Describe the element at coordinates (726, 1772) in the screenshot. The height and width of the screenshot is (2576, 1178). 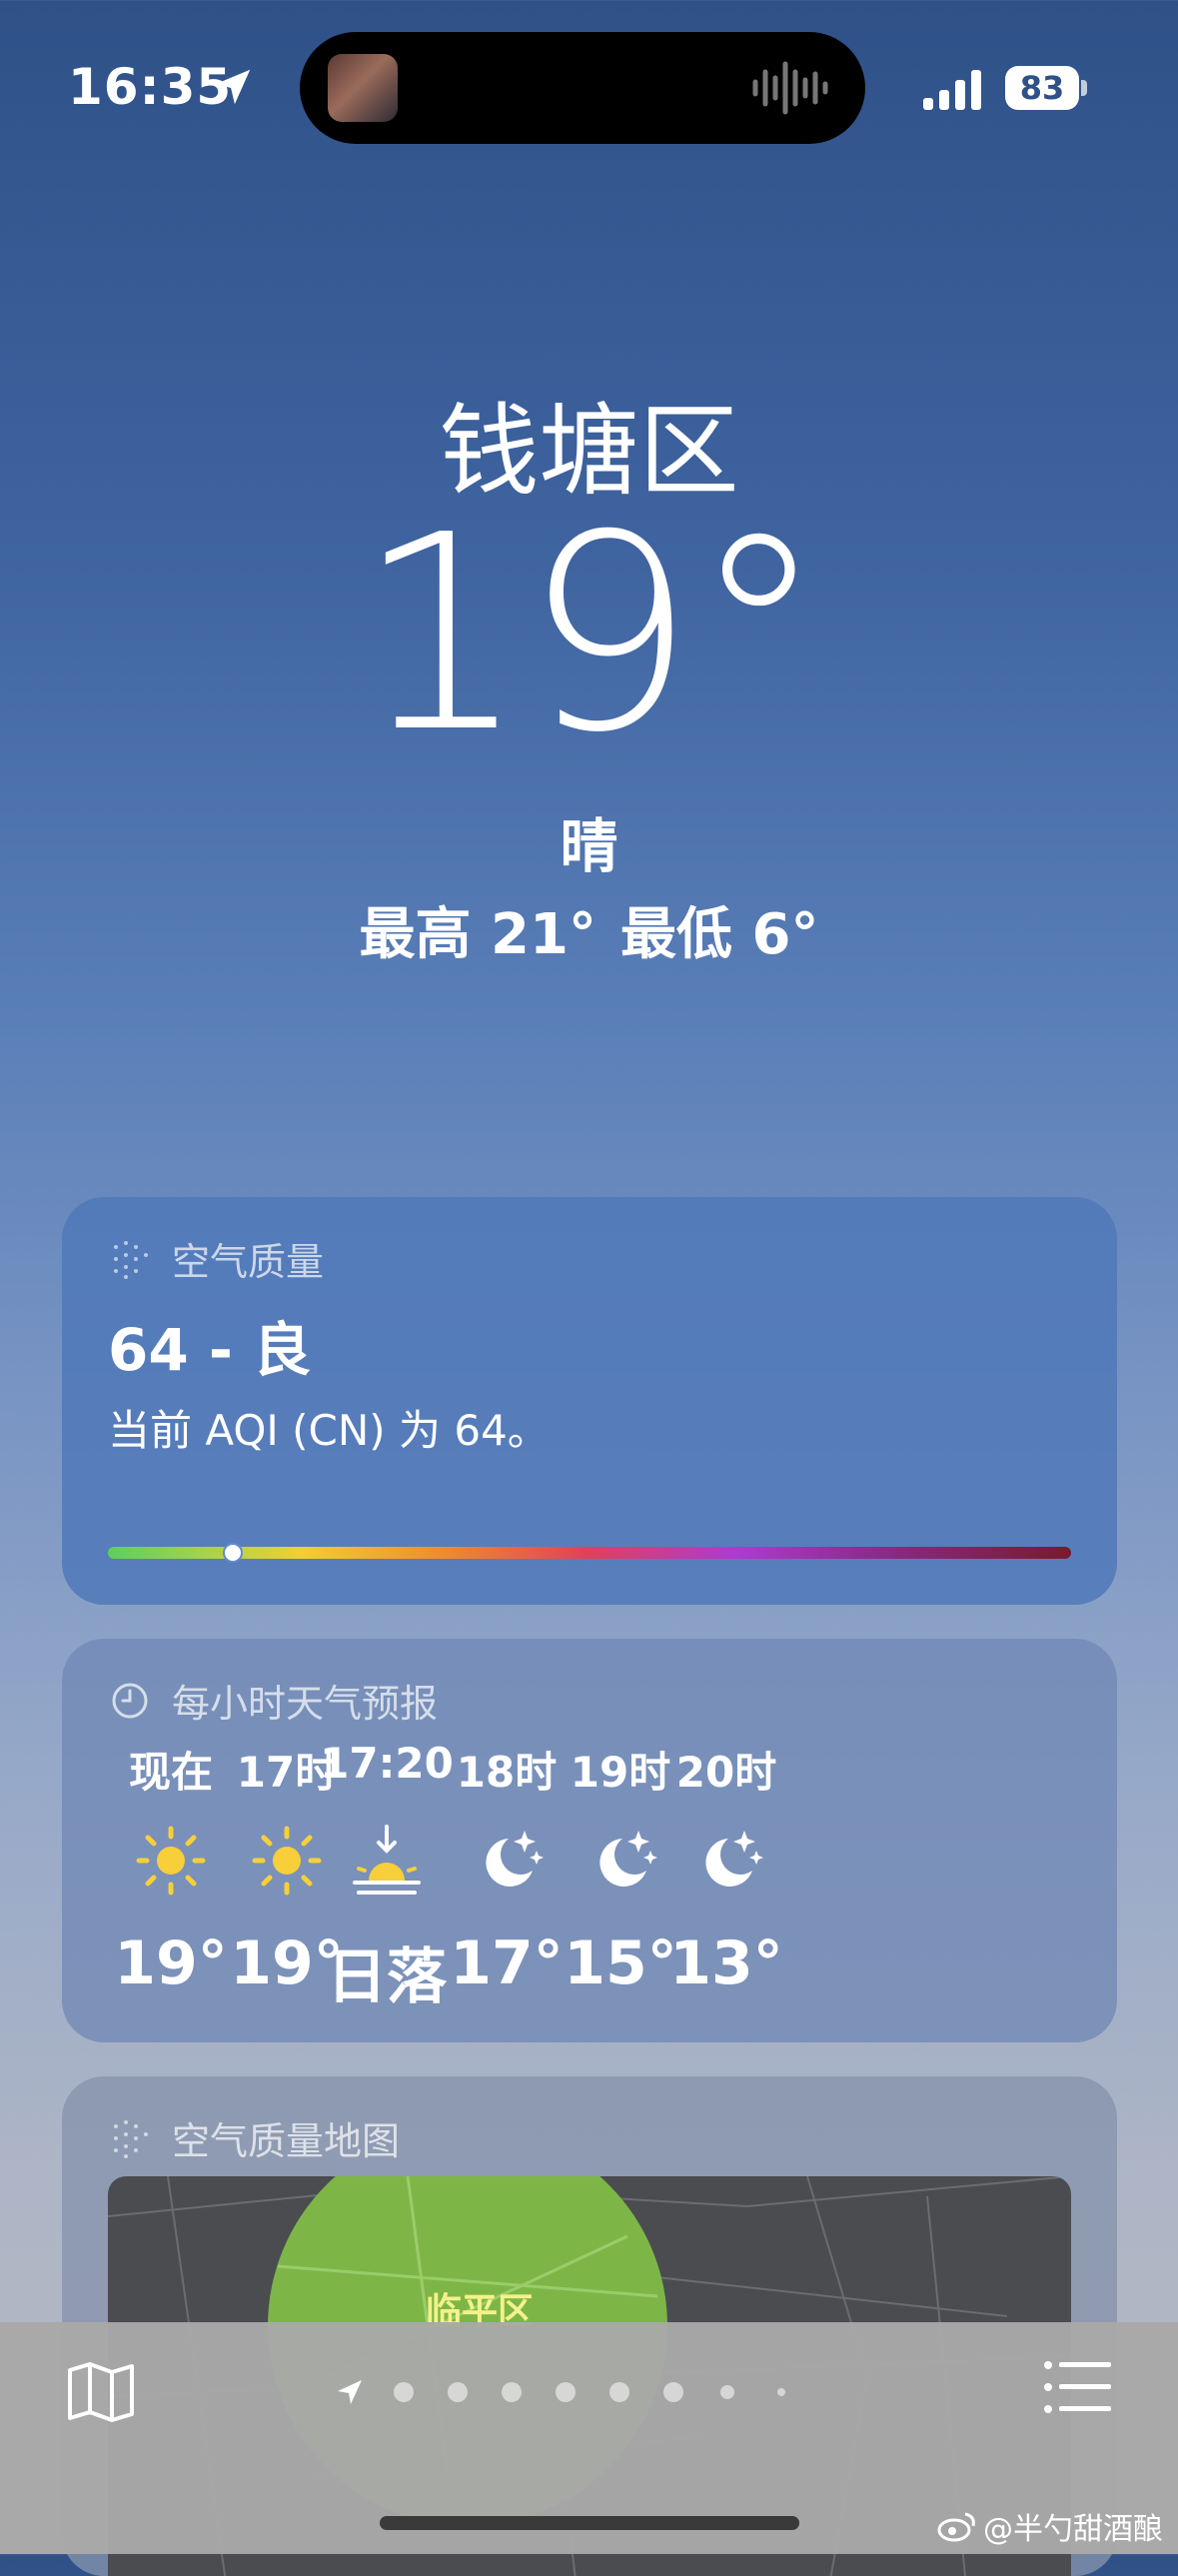
I see `hour-label: 20时` at that location.